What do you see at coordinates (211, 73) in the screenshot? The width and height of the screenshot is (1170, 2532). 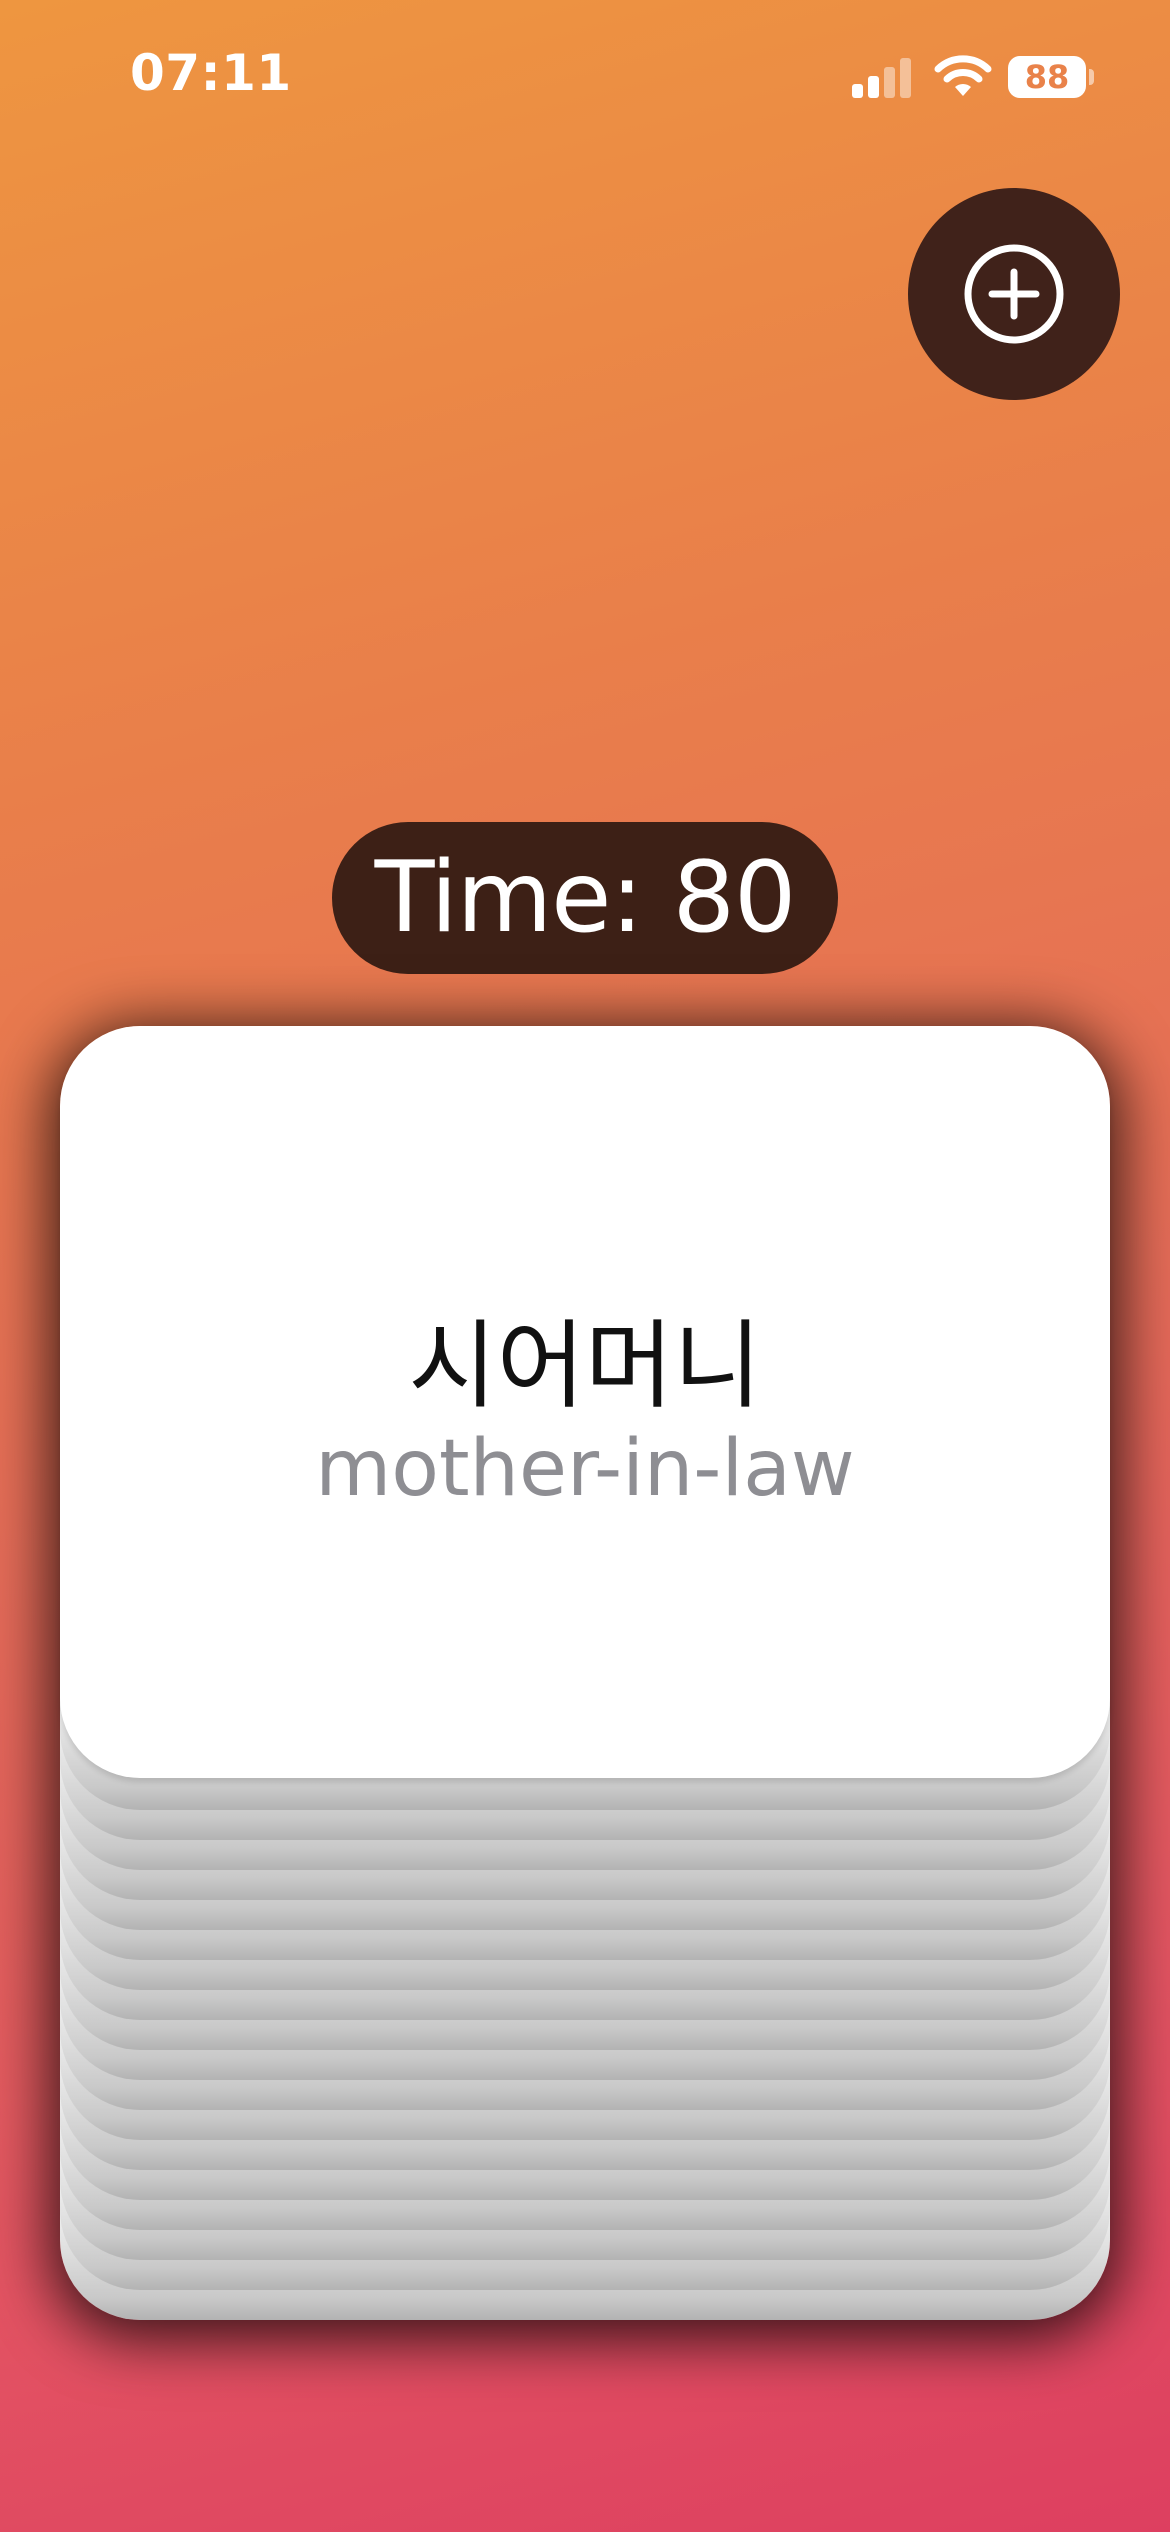 I see `status-time: 07:11` at bounding box center [211, 73].